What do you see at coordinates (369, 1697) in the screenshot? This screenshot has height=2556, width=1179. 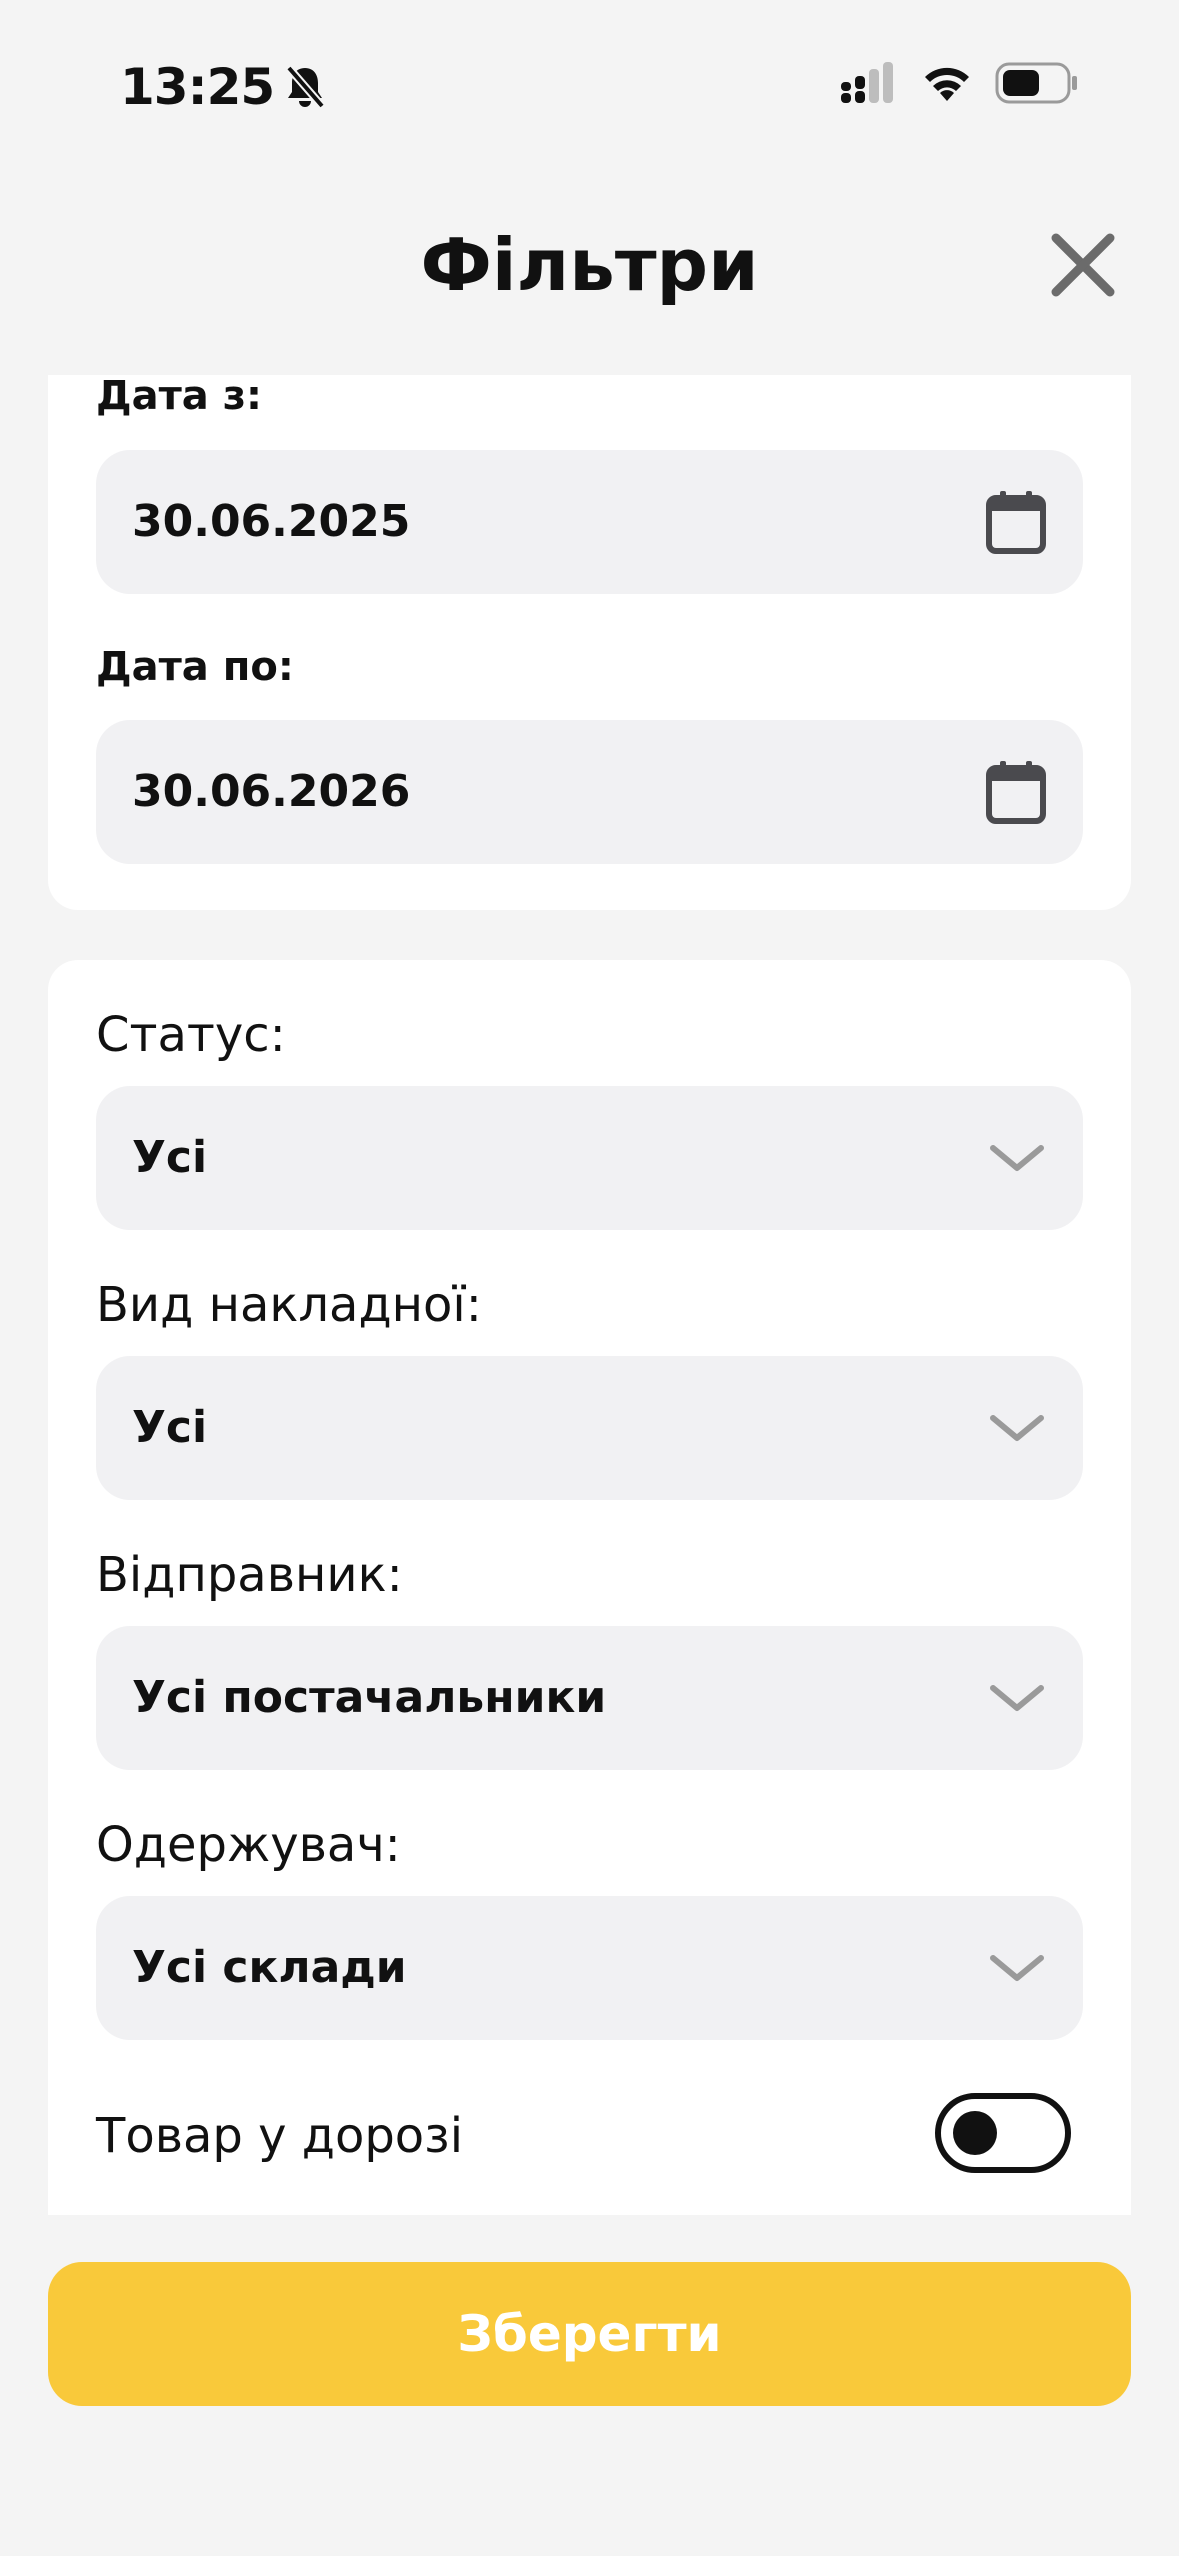 I see `sender-value: Усі постачальники` at bounding box center [369, 1697].